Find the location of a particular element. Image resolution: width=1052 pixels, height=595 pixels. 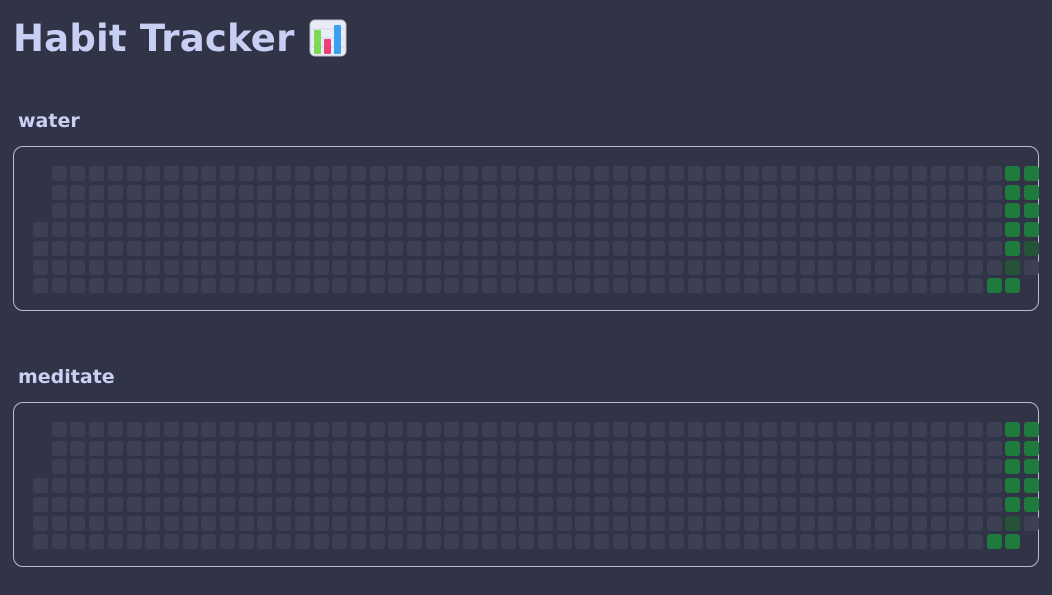

heatmap-cell-completed is located at coordinates (1013, 448).